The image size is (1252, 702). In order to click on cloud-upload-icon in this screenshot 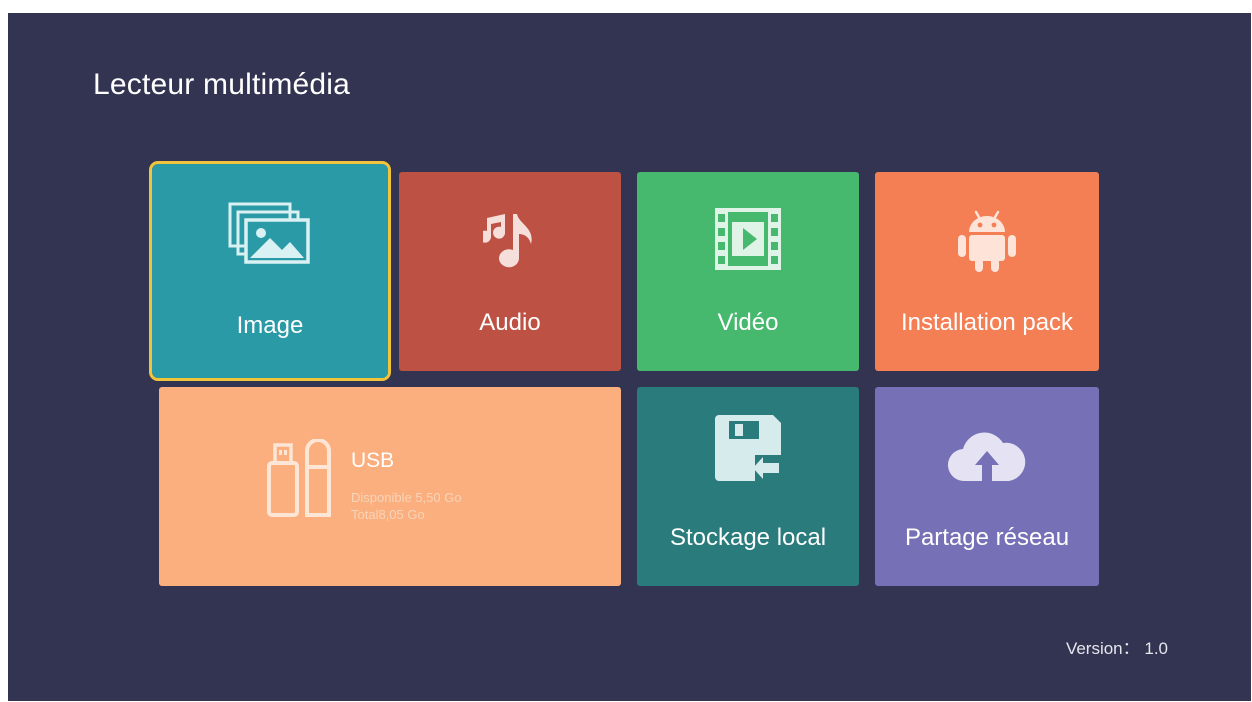, I will do `click(987, 457)`.